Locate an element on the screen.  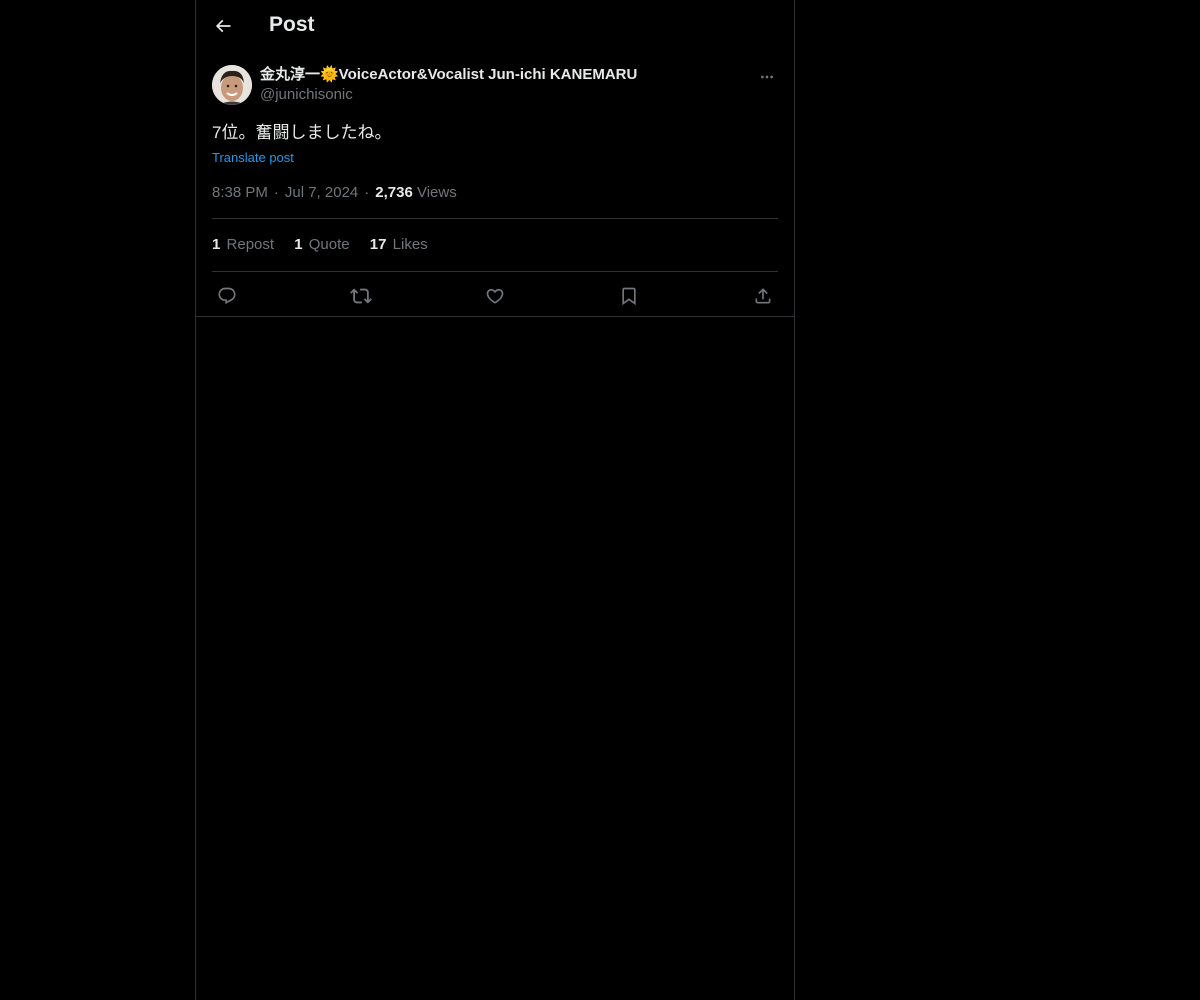
repost-button is located at coordinates (361, 296).